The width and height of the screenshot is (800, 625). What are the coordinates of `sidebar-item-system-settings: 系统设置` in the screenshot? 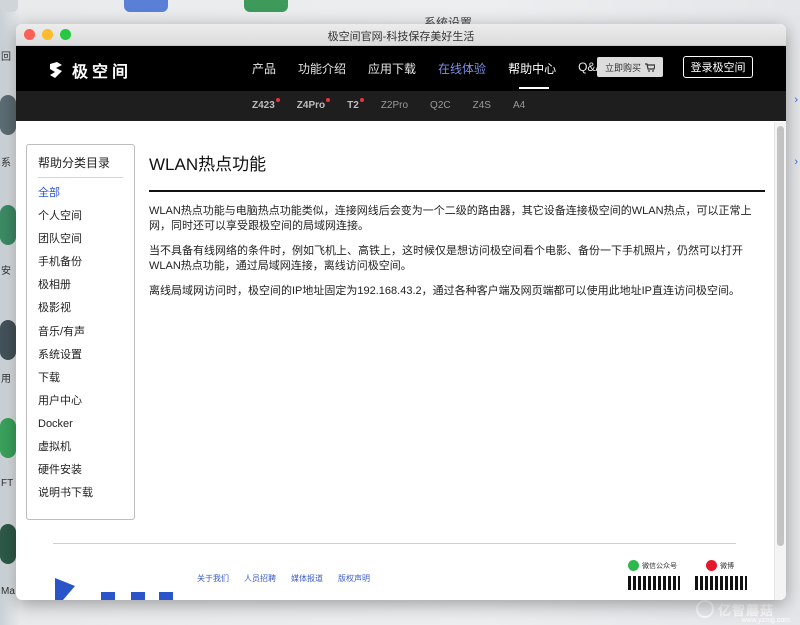 It's located at (80, 358).